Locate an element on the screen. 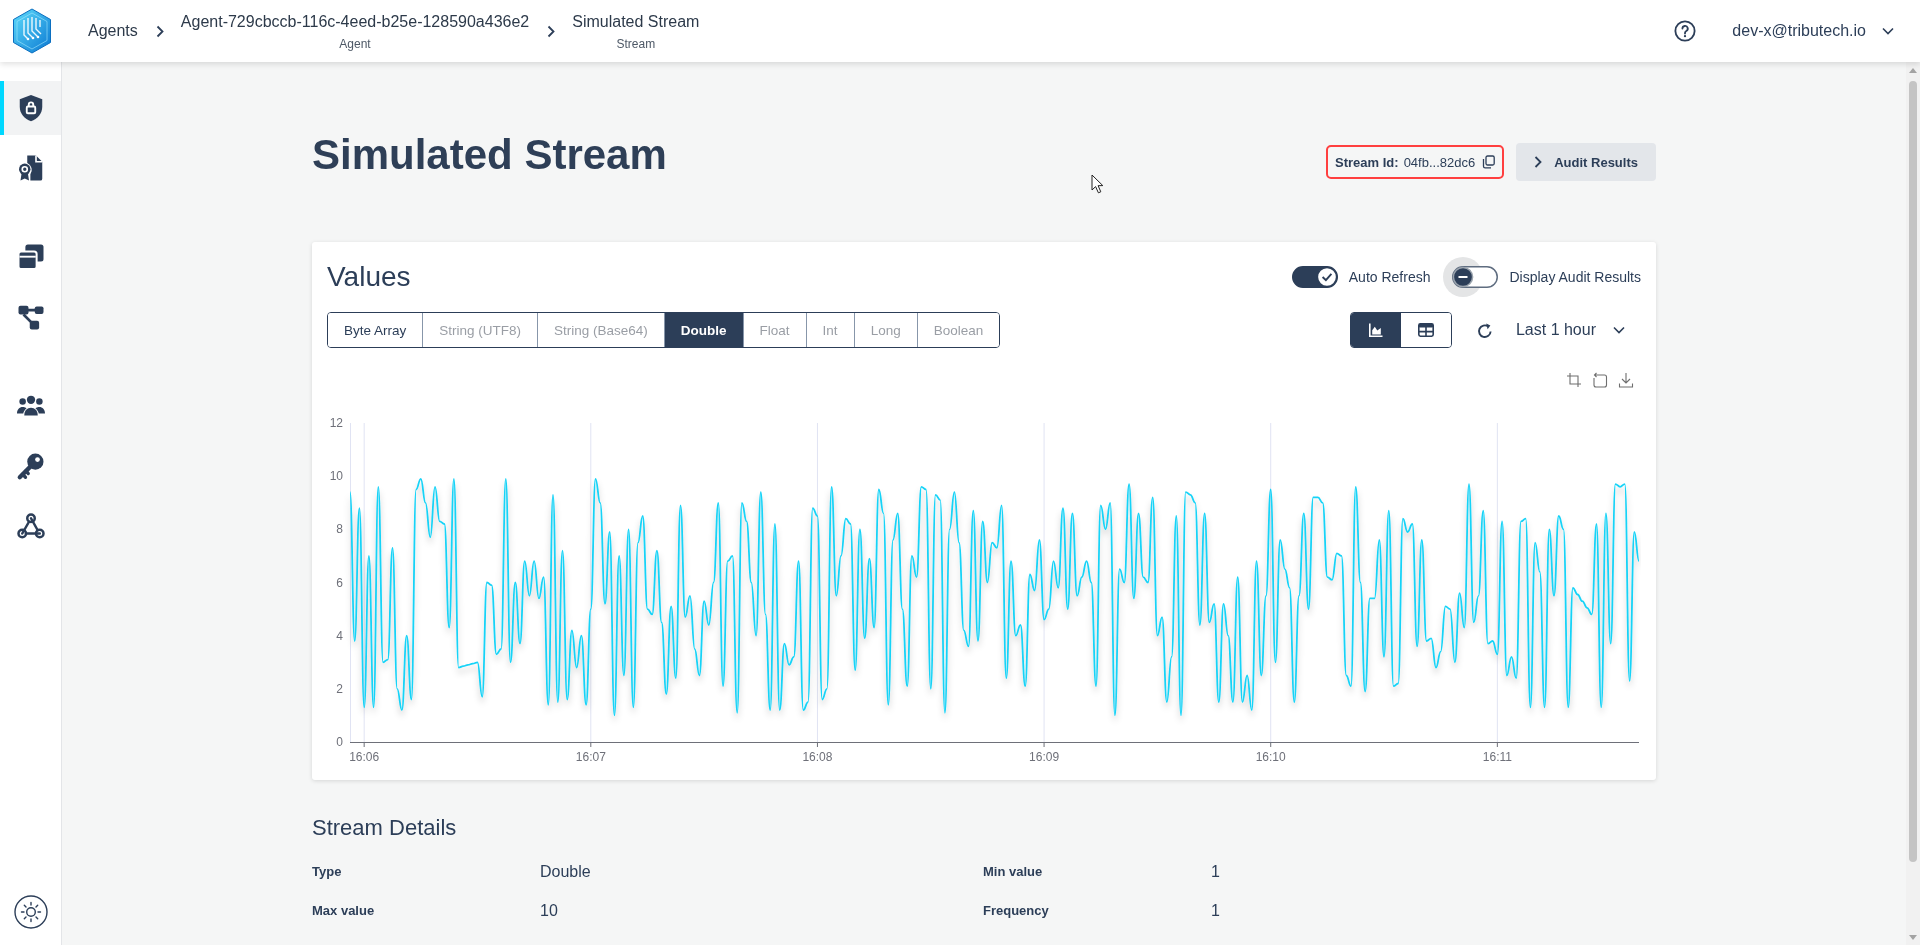 The height and width of the screenshot is (945, 1920). mouse-pointer-icon is located at coordinates (1097, 184).